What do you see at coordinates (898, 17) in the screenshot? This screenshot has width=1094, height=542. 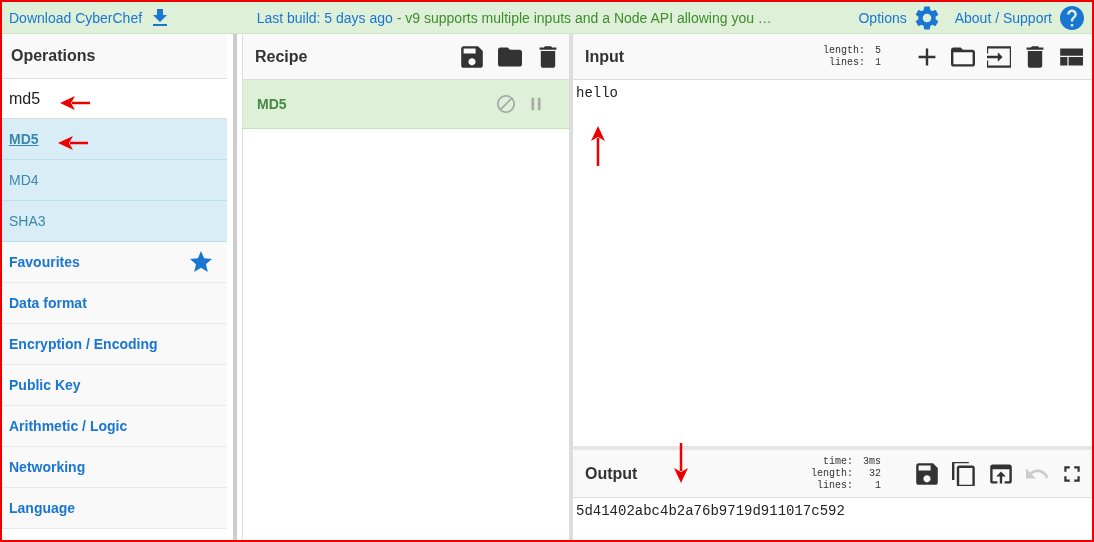 I see `options-link: Options` at bounding box center [898, 17].